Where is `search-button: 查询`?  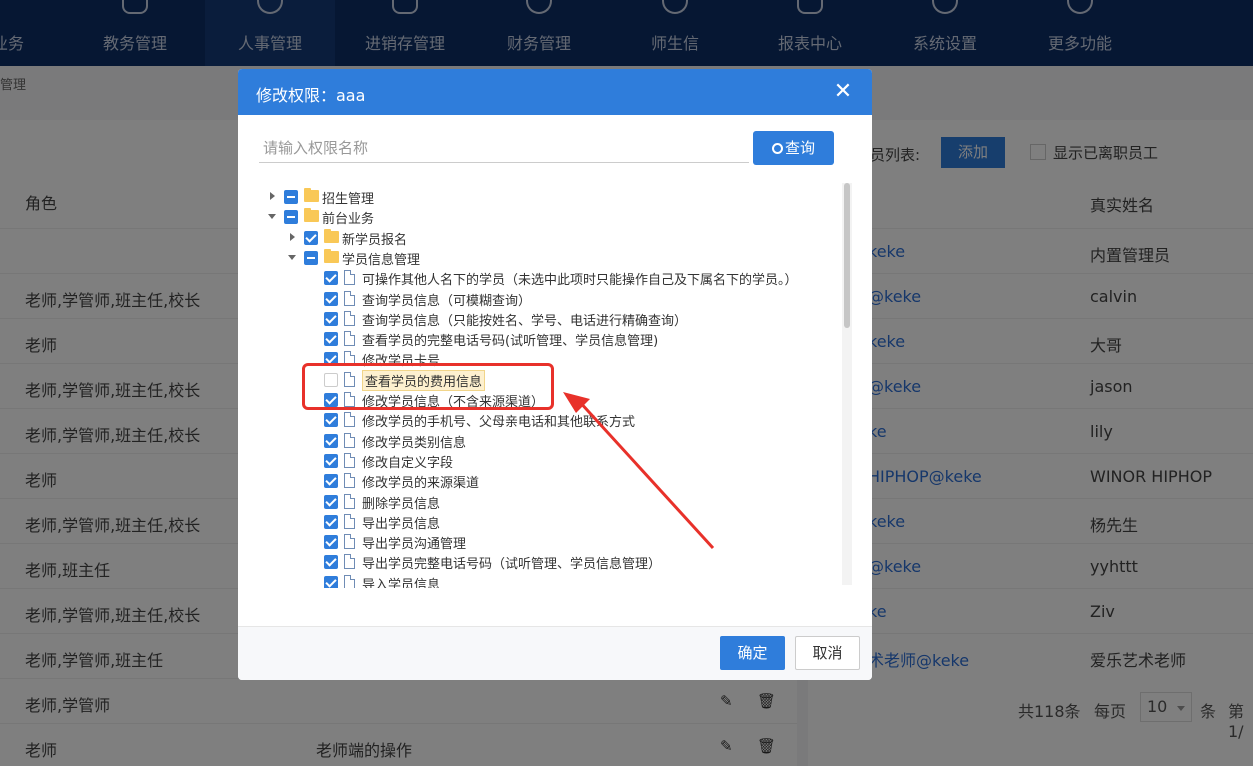 search-button: 查询 is located at coordinates (793, 148).